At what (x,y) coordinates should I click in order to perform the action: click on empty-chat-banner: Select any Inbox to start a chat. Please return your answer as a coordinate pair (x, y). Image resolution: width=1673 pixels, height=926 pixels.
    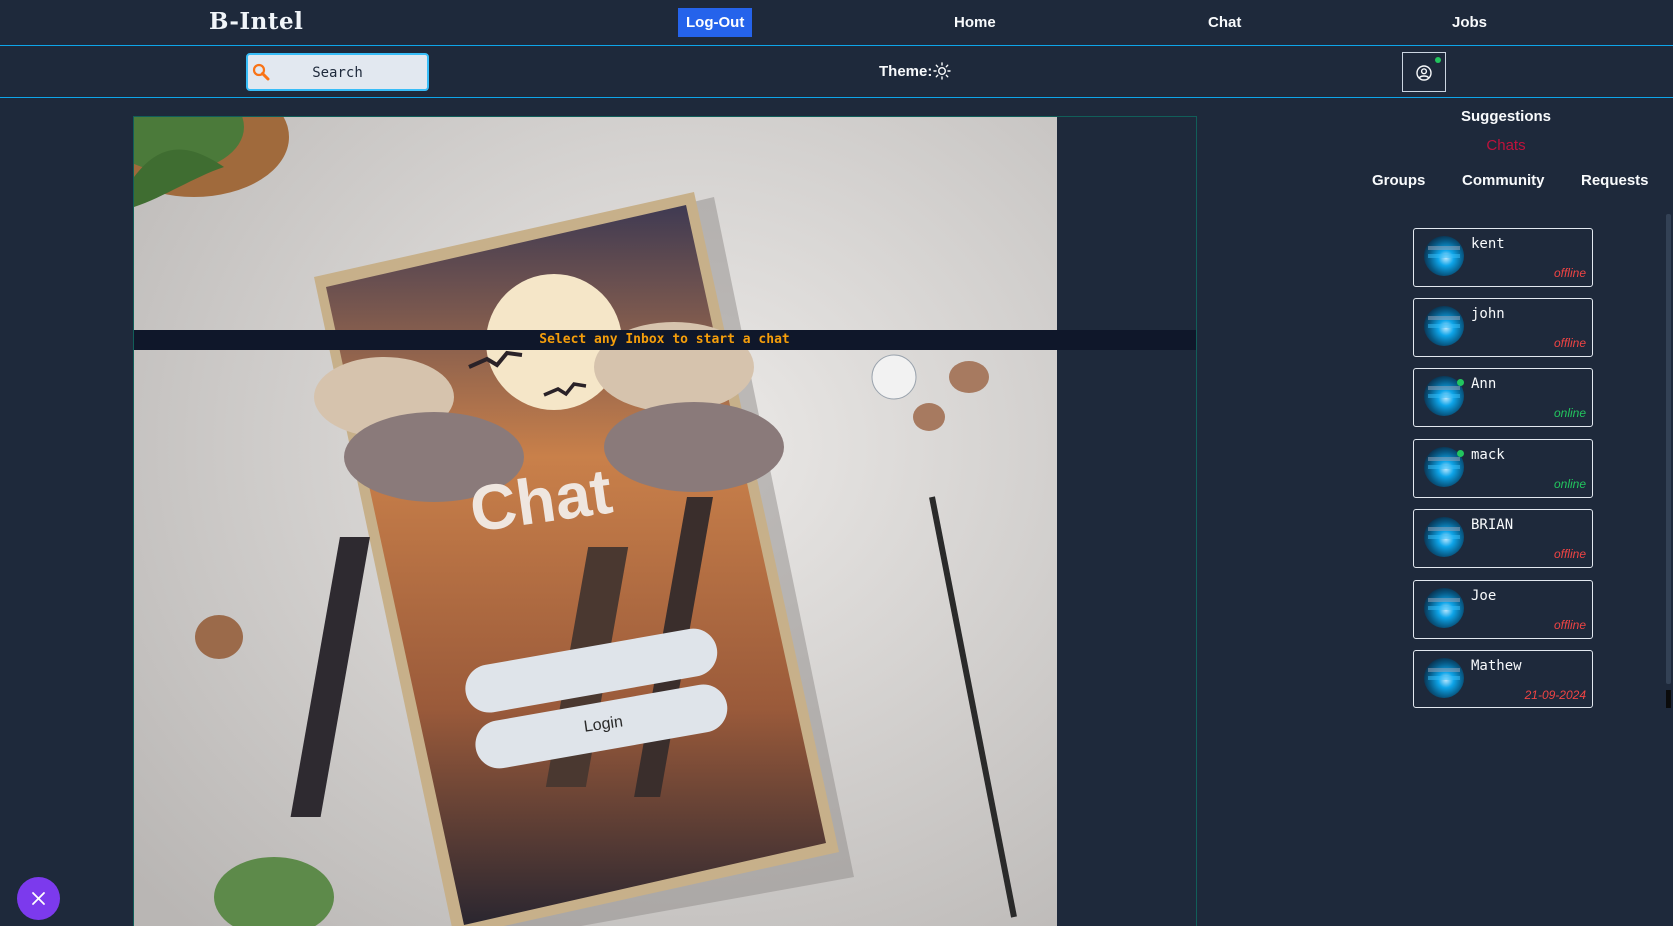
    Looking at the image, I should click on (665, 340).